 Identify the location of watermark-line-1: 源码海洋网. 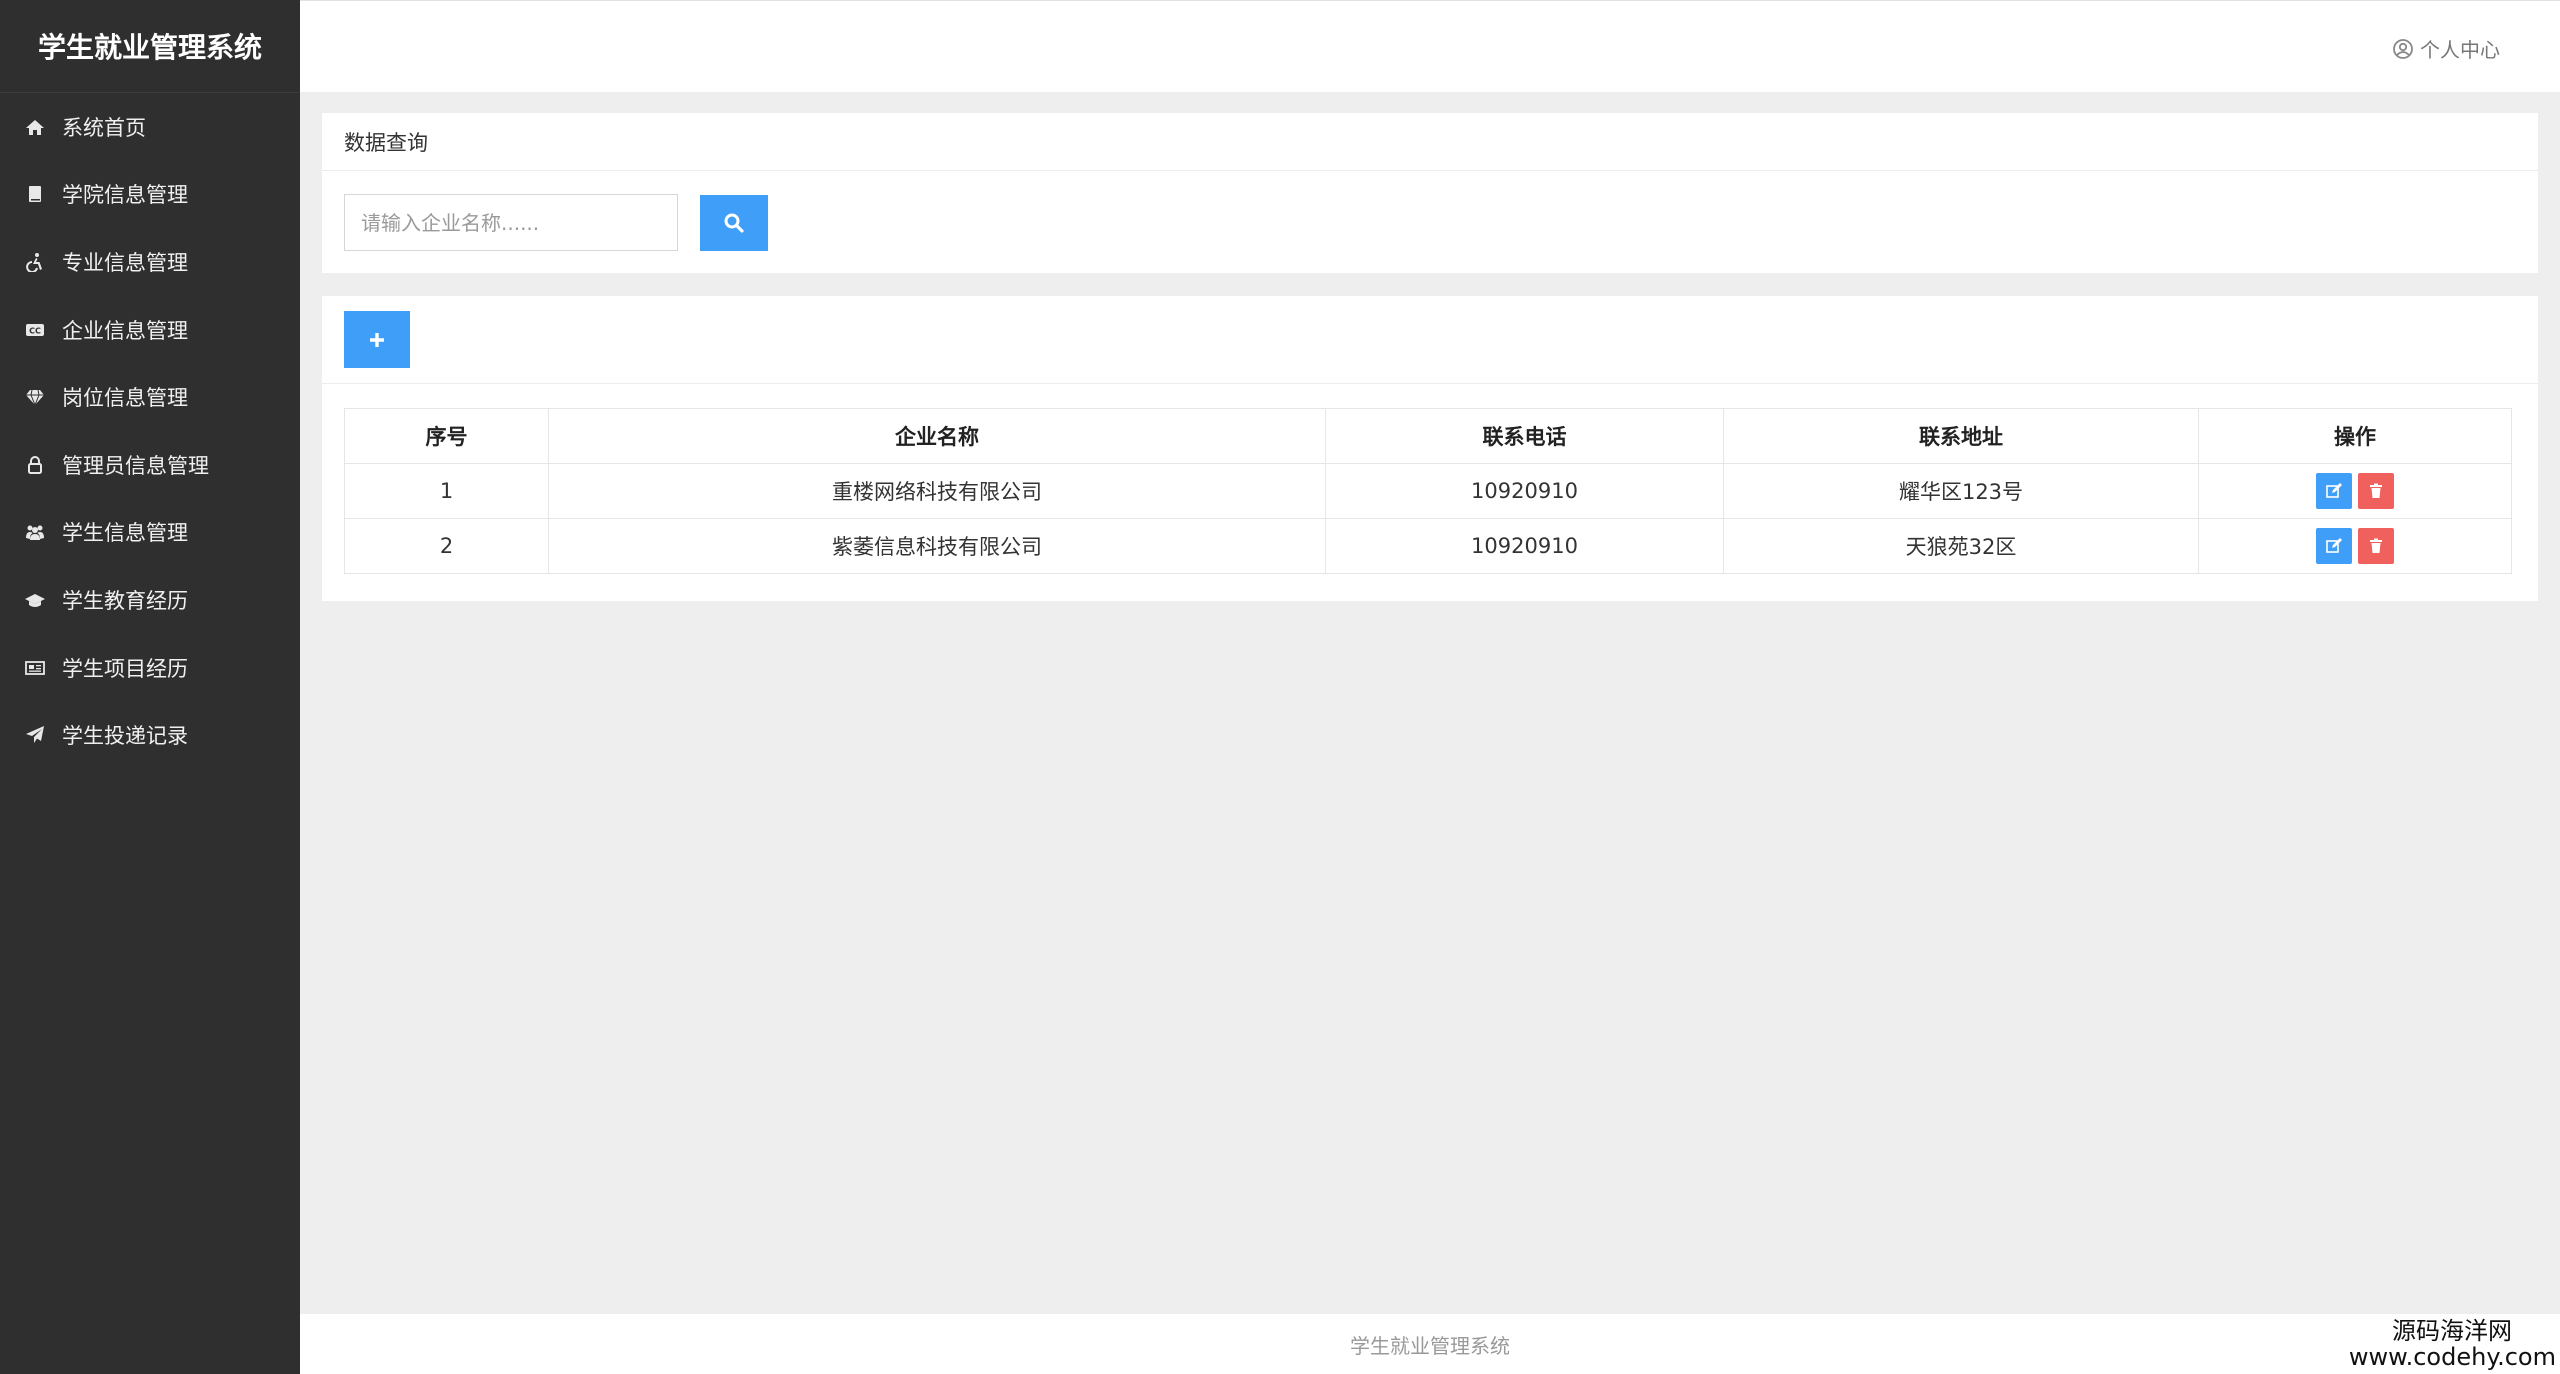
(2452, 1331).